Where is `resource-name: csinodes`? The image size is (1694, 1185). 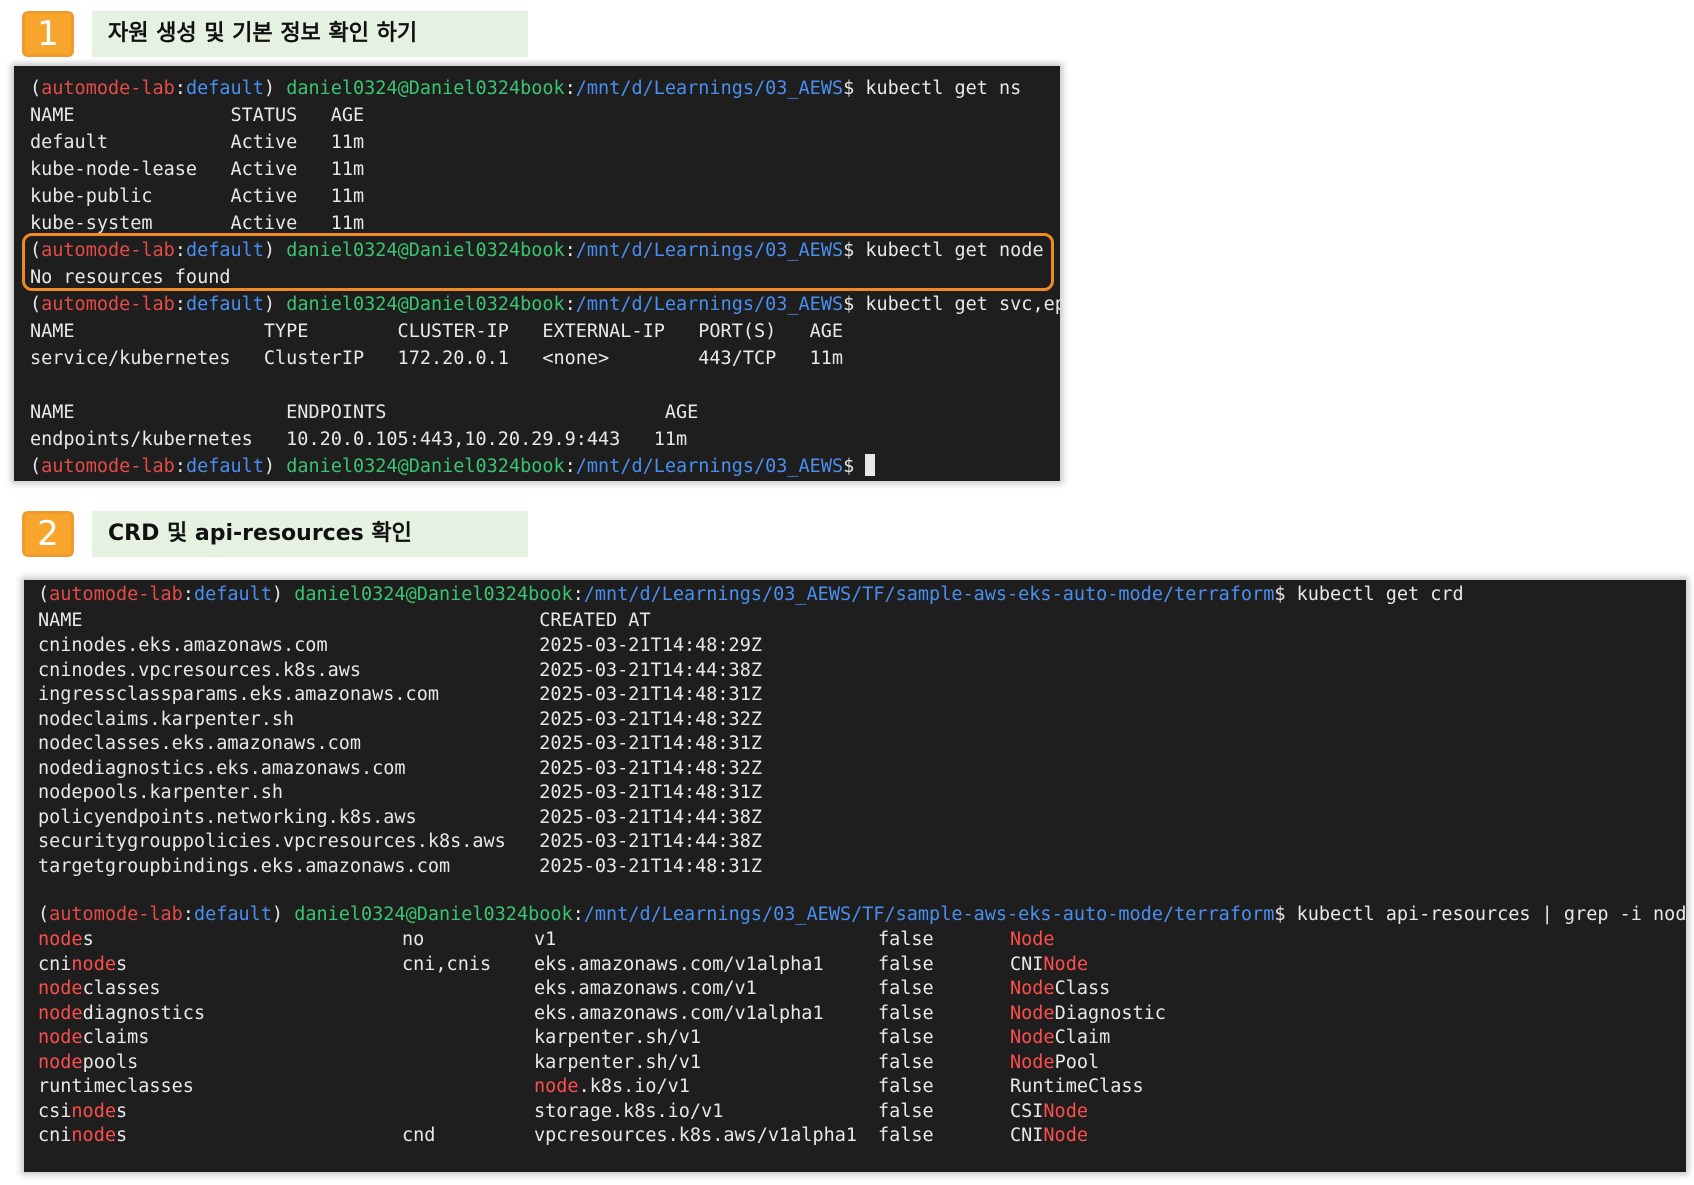 resource-name: csinodes is located at coordinates (82, 1111).